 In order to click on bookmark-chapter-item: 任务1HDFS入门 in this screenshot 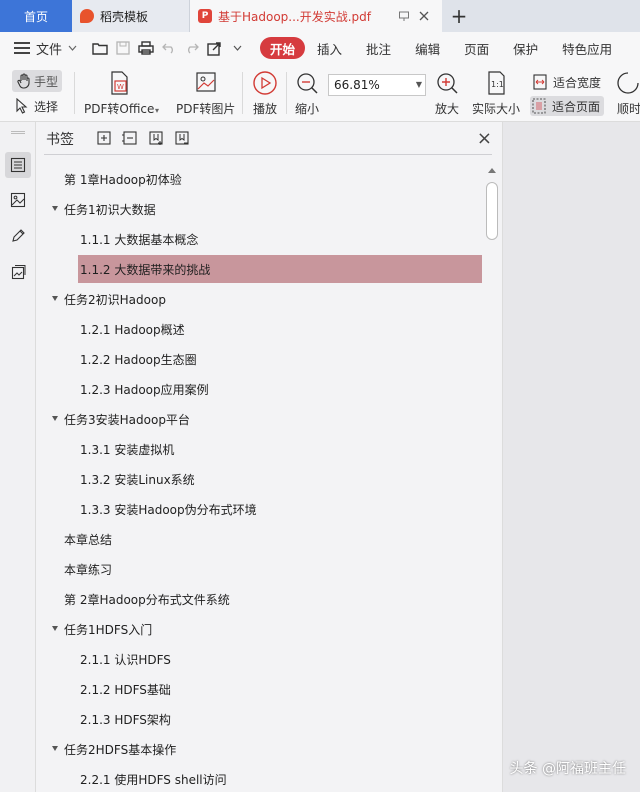, I will do `click(259, 629)`.